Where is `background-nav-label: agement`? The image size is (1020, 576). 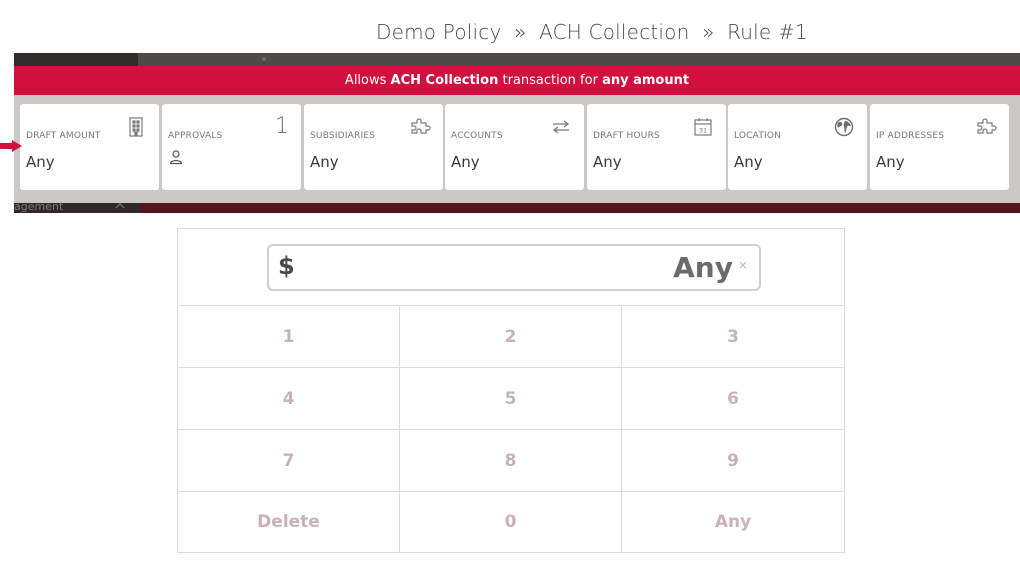
background-nav-label: agement is located at coordinates (39, 206).